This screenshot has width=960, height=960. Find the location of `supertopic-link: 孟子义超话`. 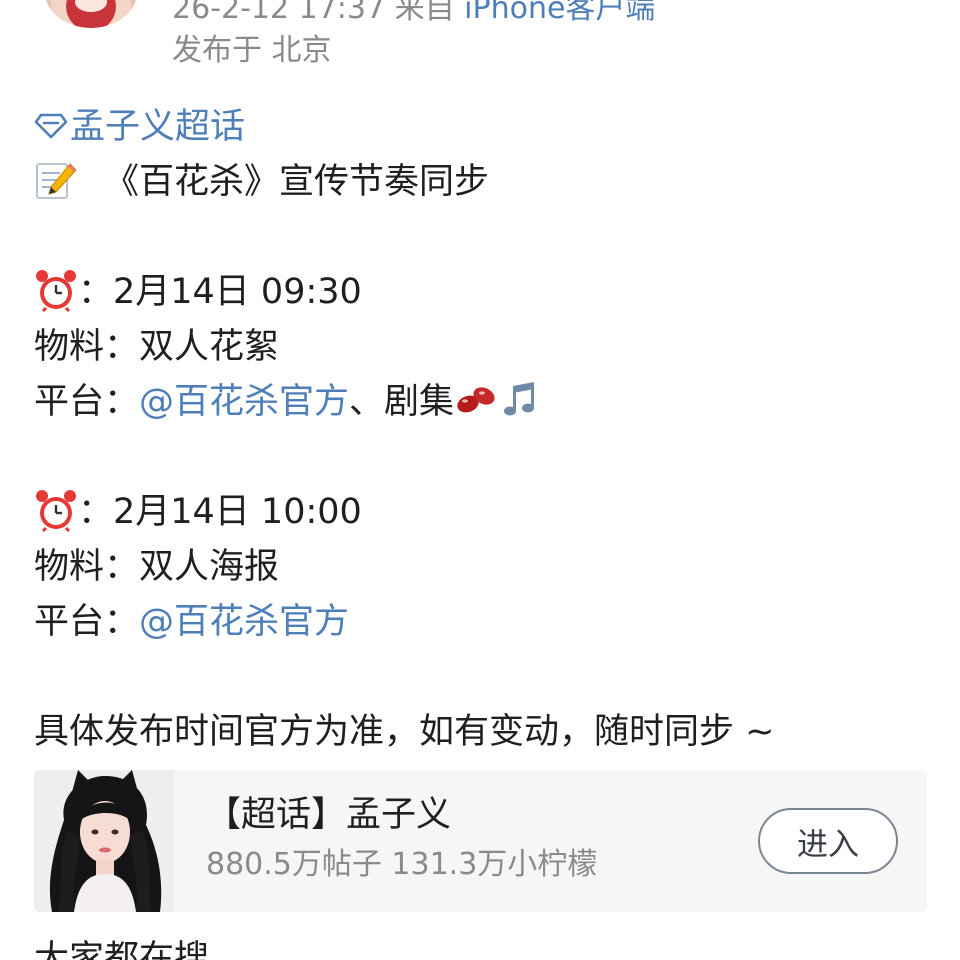

supertopic-link: 孟子义超话 is located at coordinates (139, 127).